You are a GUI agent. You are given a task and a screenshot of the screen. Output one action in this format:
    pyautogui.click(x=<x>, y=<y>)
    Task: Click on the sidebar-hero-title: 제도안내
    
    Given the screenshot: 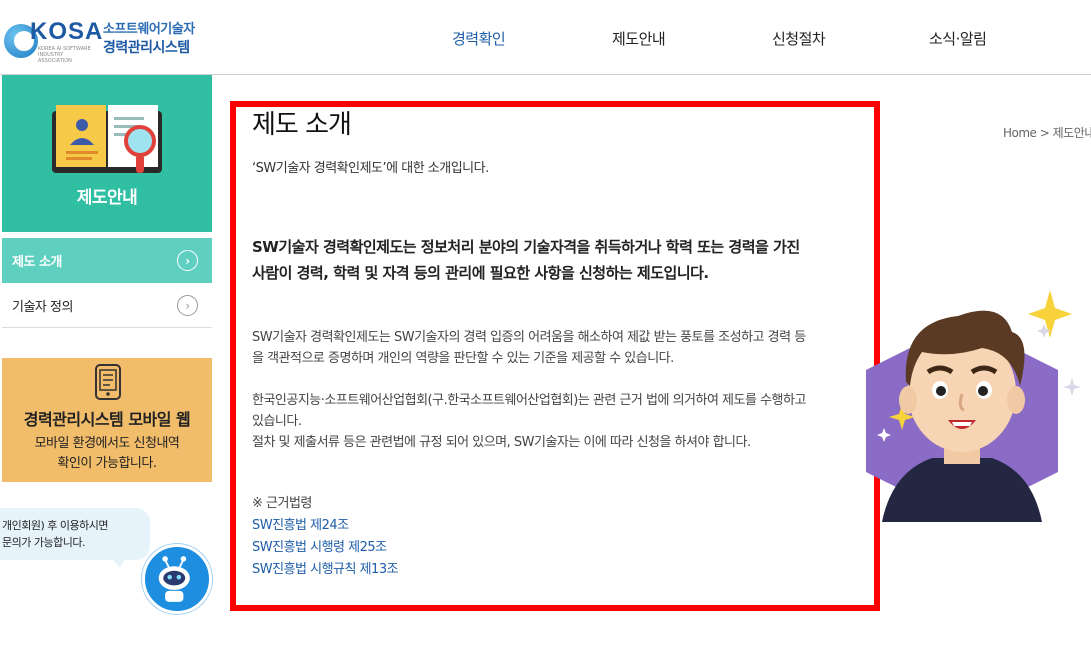 What is the action you would take?
    pyautogui.click(x=107, y=198)
    